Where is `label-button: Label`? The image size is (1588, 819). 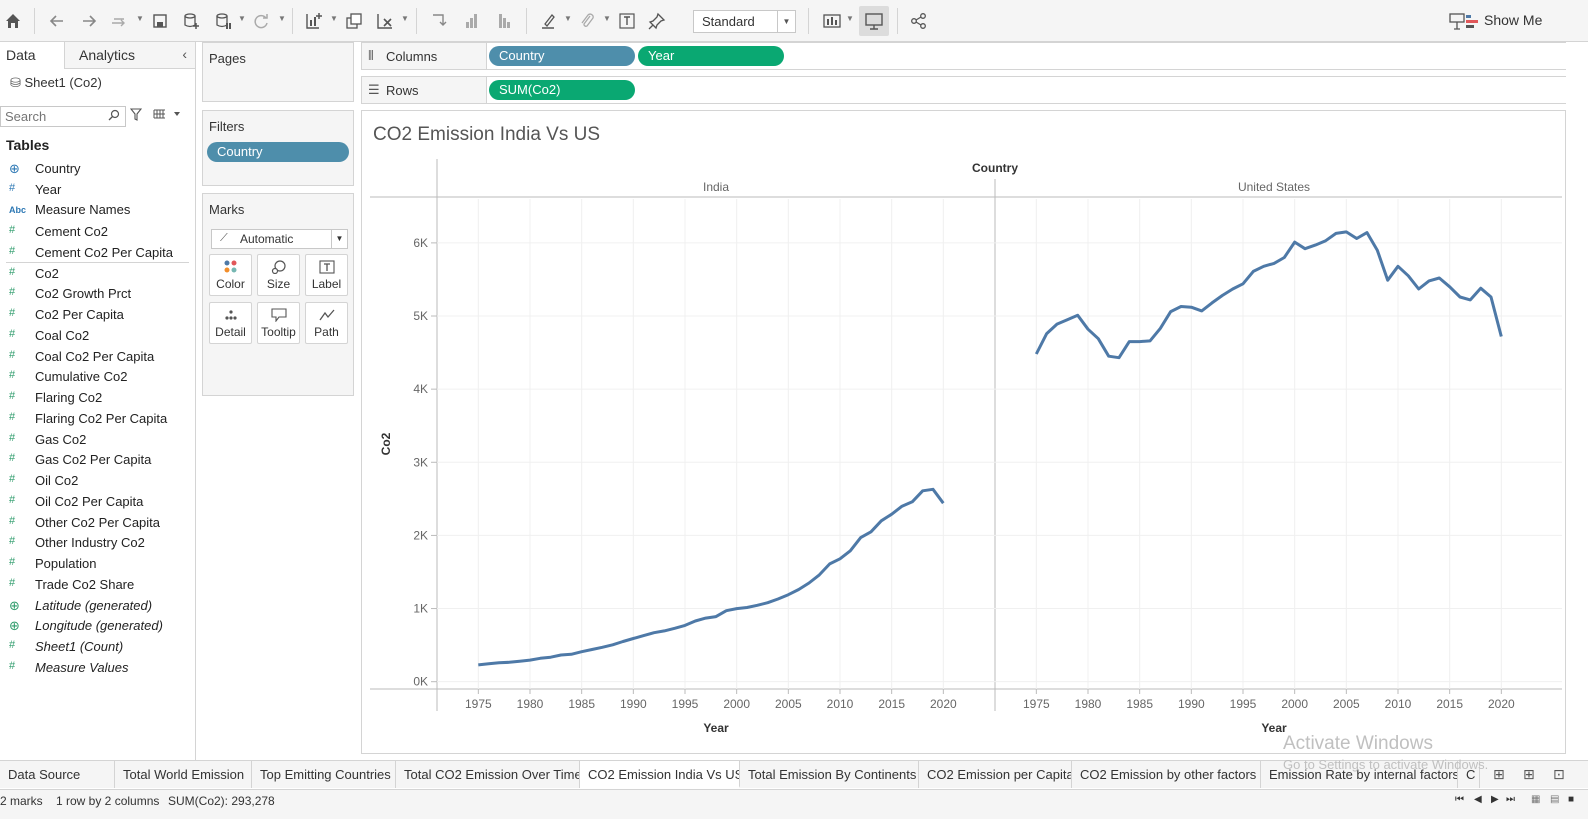 label-button: Label is located at coordinates (326, 275).